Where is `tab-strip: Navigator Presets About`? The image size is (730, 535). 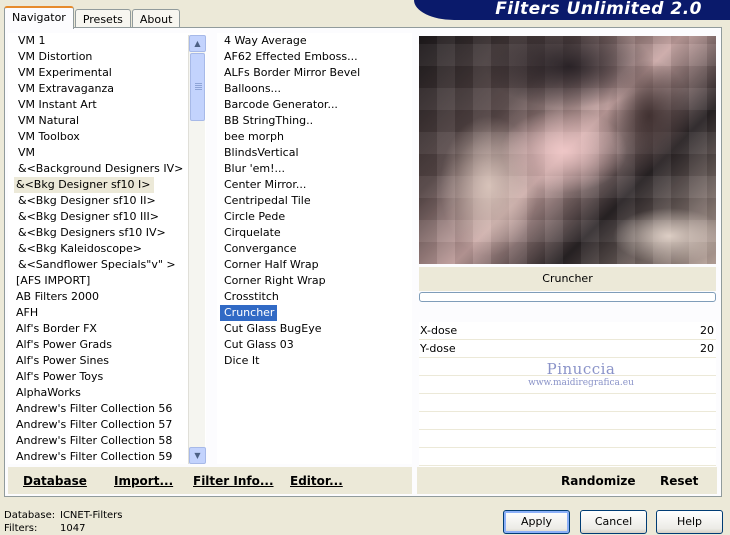
tab-strip: Navigator Presets About is located at coordinates (92, 17).